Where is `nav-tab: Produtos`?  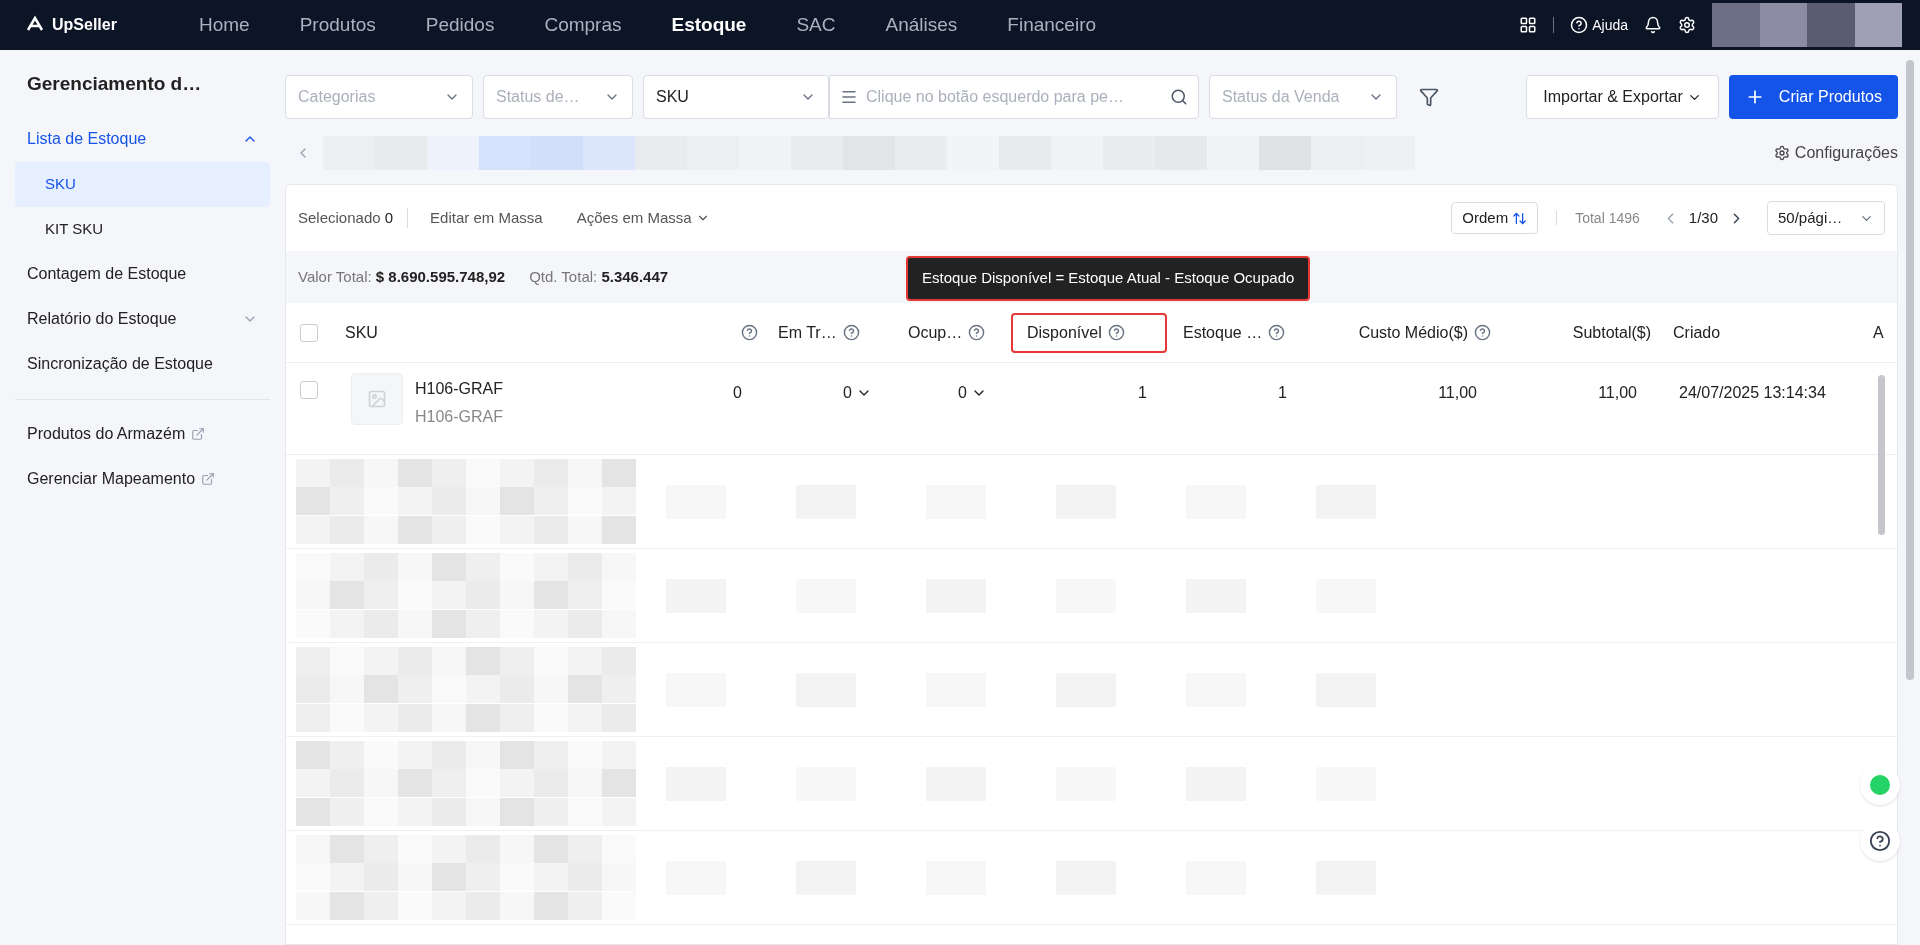
nav-tab: Produtos is located at coordinates (337, 25).